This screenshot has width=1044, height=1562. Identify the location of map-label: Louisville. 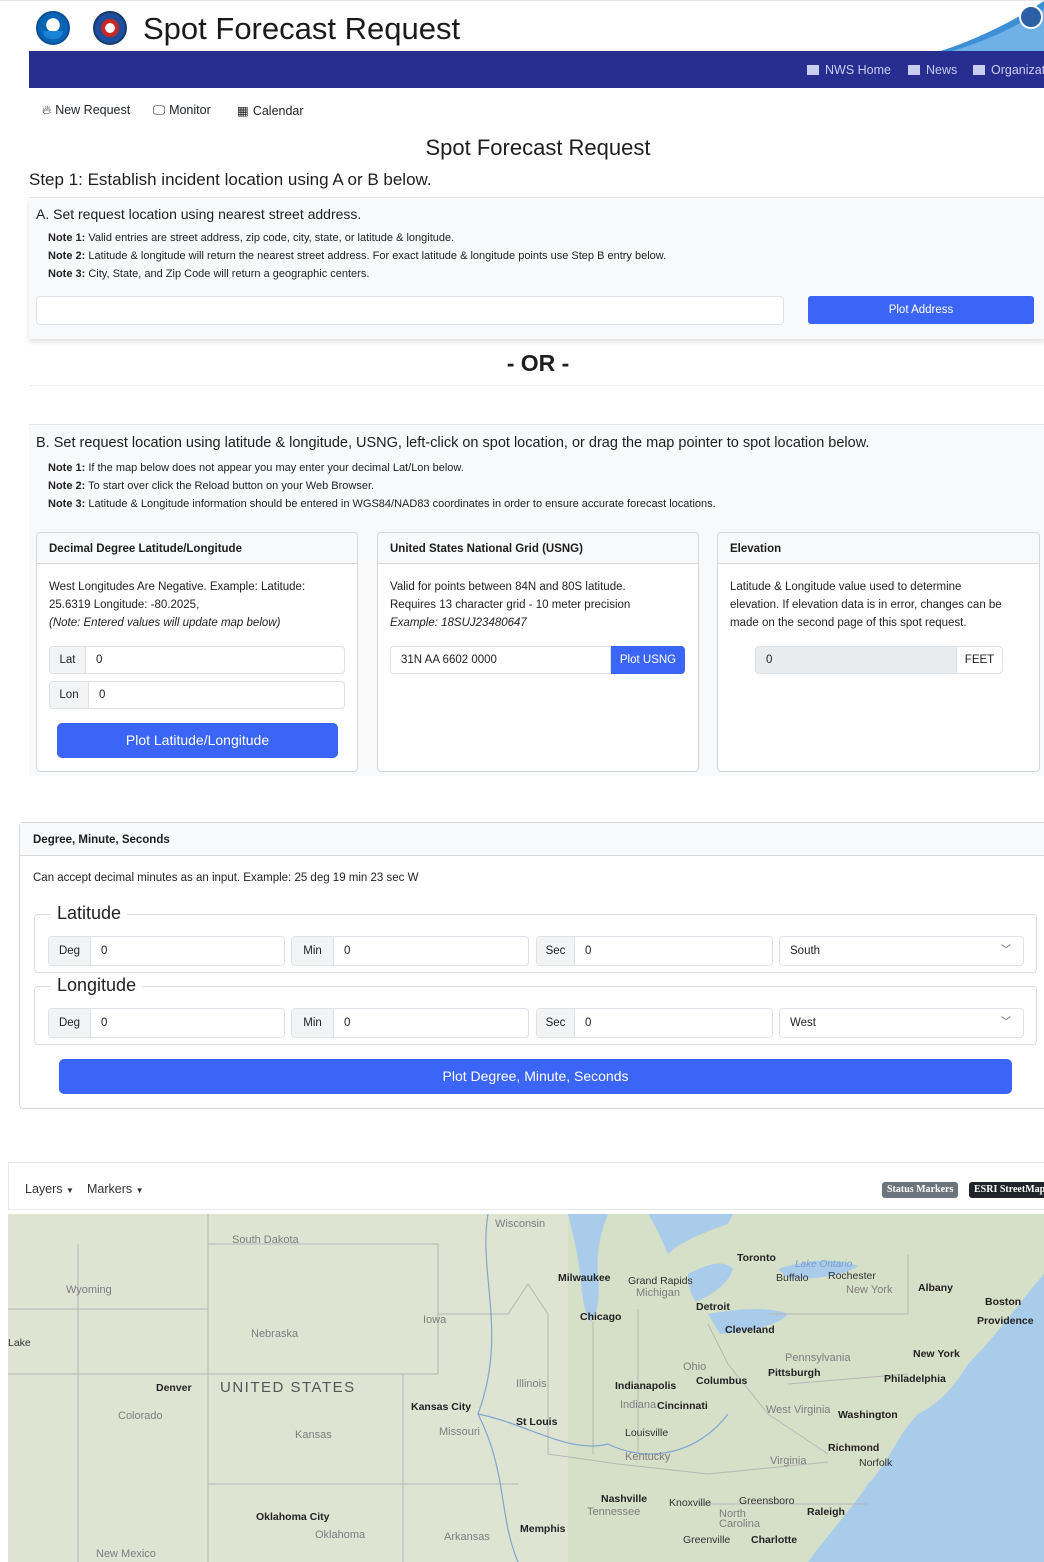
(647, 1433).